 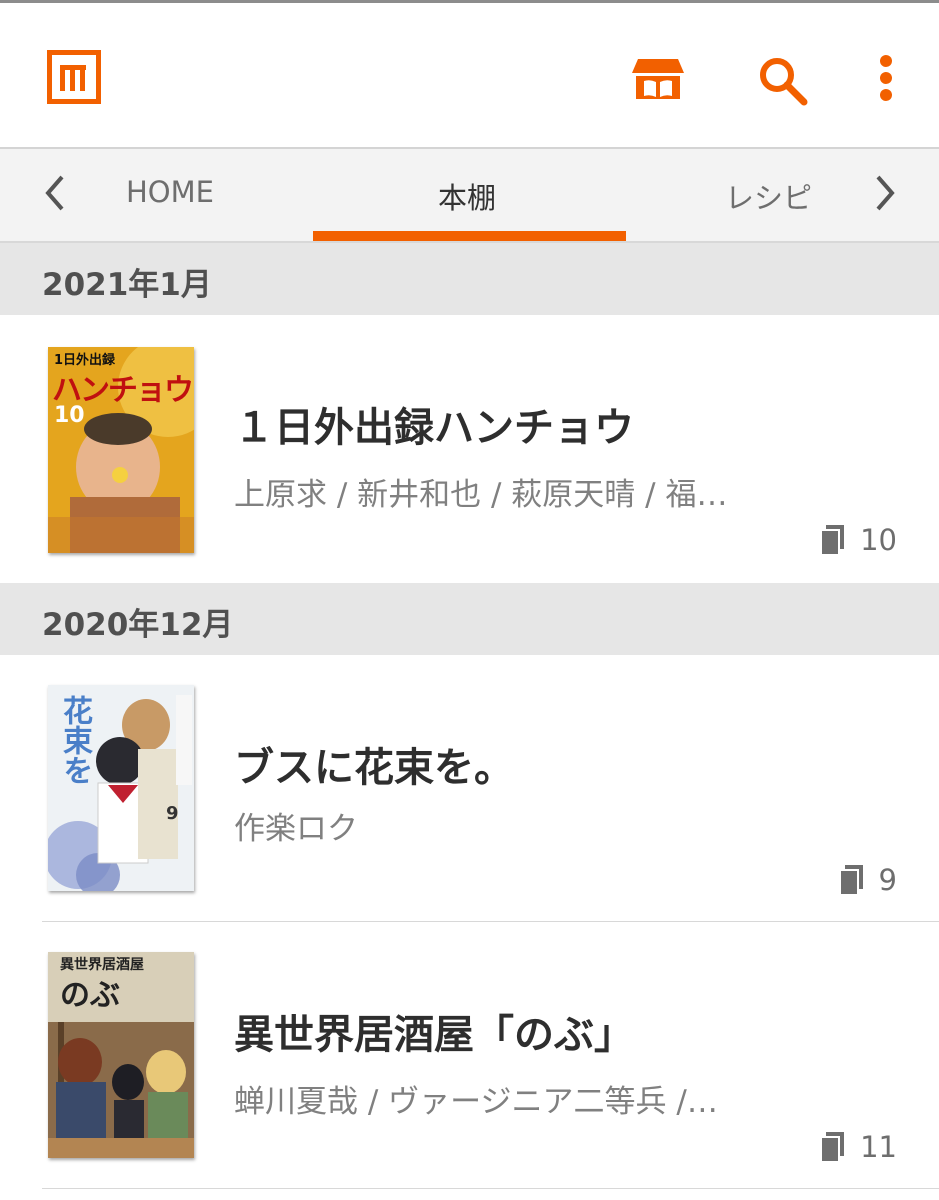 I want to click on section-header: 2020年12月, so click(x=469, y=619).